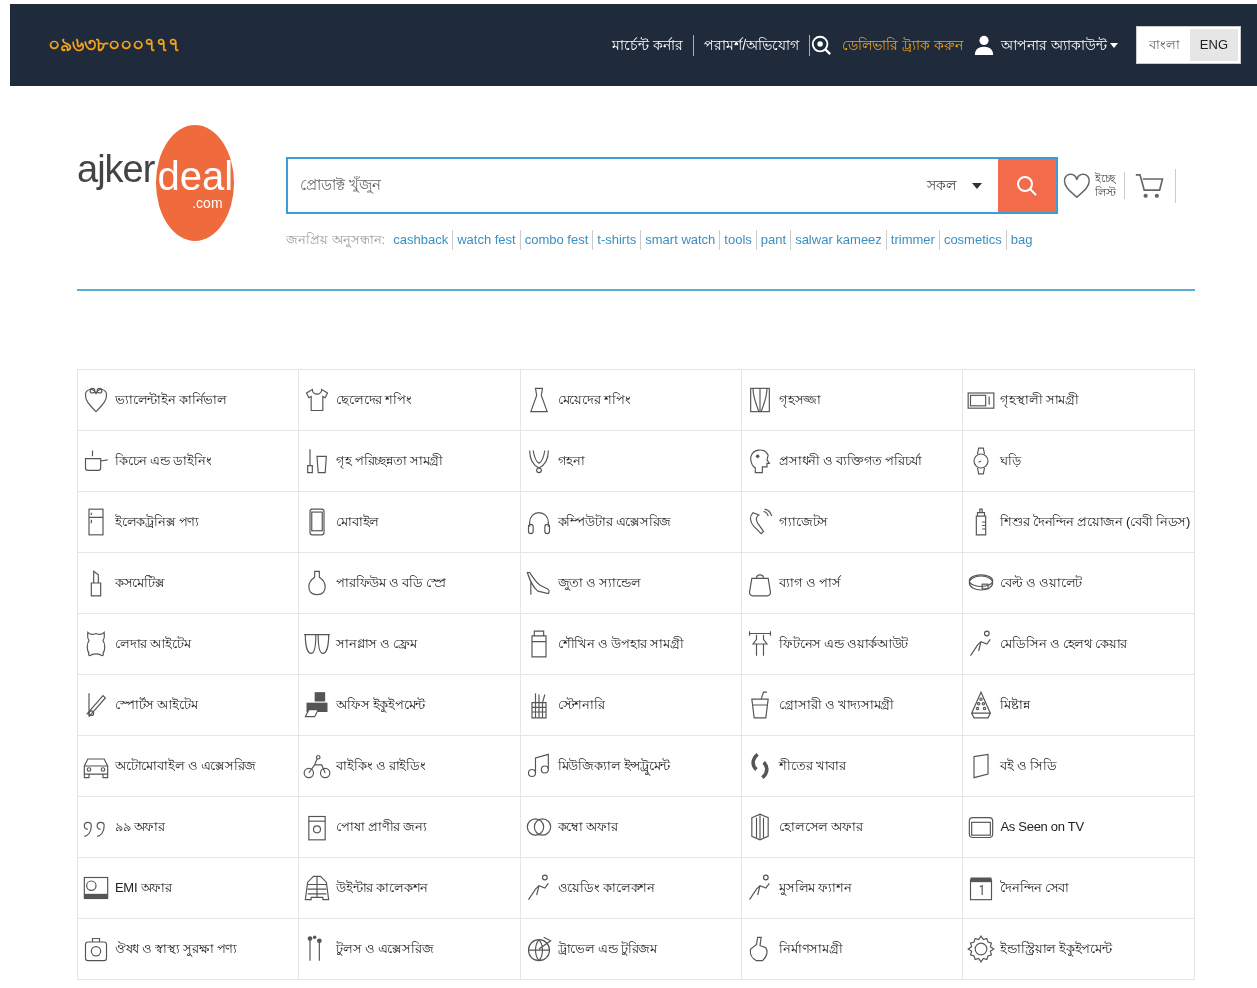 The image size is (1257, 988). What do you see at coordinates (1079, 400) in the screenshot?
I see `category-link: গৃহস্থালী সামগ্রী` at bounding box center [1079, 400].